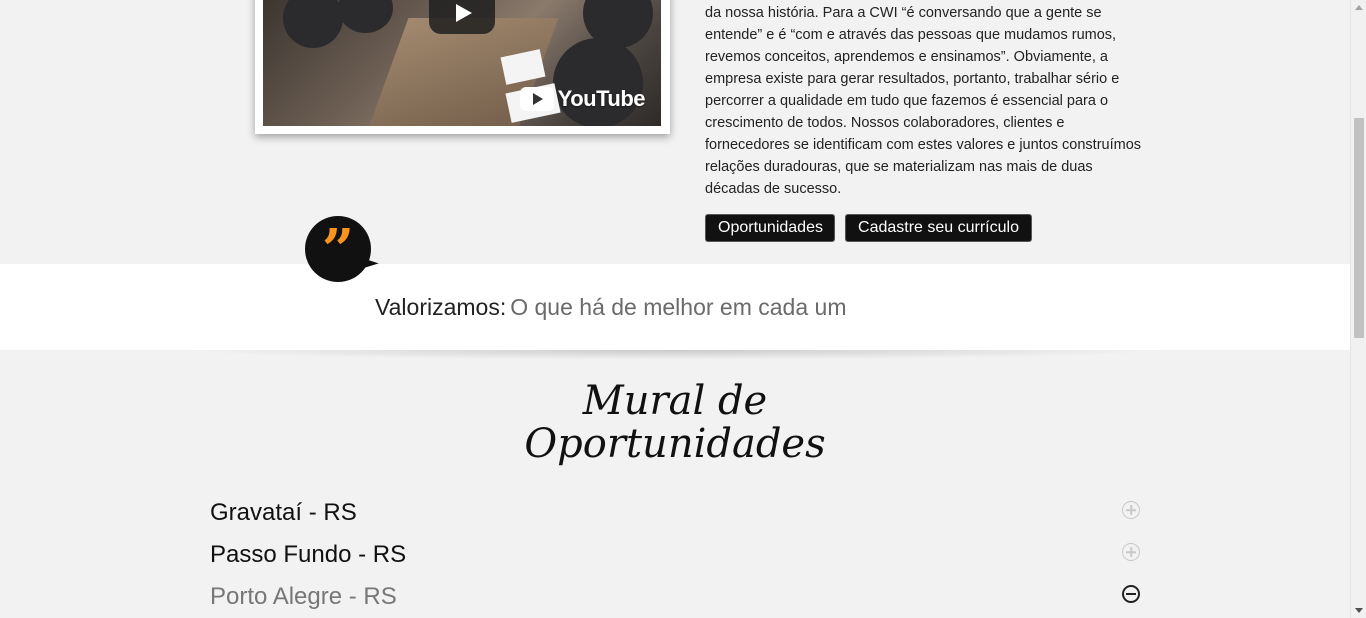  Describe the element at coordinates (938, 228) in the screenshot. I see `register-cv-button: Cadastre seu currículo` at that location.